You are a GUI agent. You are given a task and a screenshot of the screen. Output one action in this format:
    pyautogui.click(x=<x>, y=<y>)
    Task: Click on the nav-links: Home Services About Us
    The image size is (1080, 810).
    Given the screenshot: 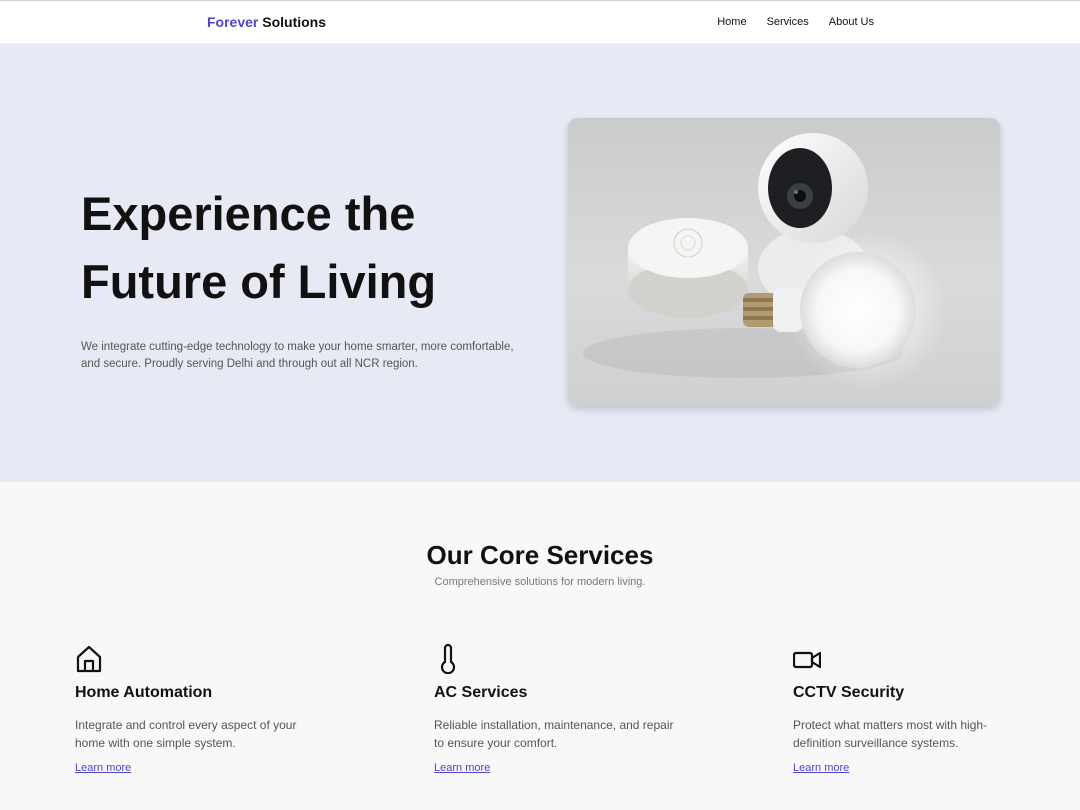 What is the action you would take?
    pyautogui.click(x=795, y=22)
    